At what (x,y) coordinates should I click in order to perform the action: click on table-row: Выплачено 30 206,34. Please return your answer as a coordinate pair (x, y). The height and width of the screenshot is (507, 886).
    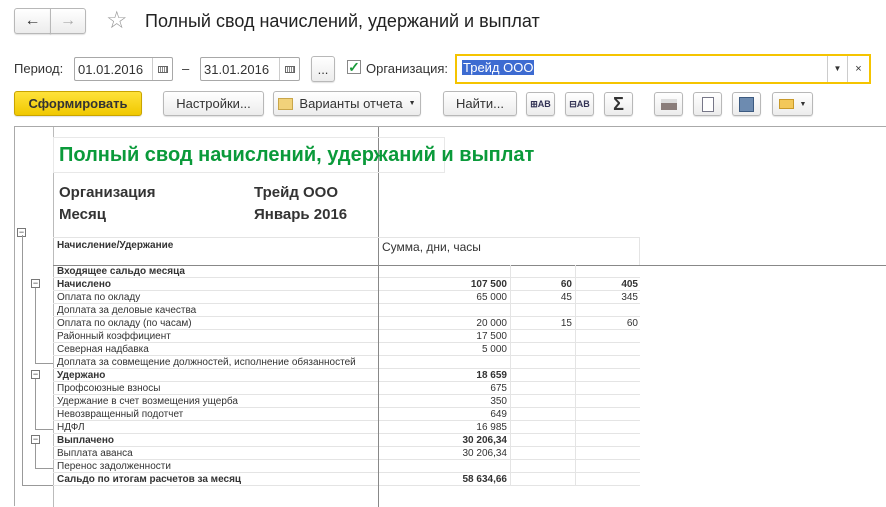
    Looking at the image, I should click on (346, 440).